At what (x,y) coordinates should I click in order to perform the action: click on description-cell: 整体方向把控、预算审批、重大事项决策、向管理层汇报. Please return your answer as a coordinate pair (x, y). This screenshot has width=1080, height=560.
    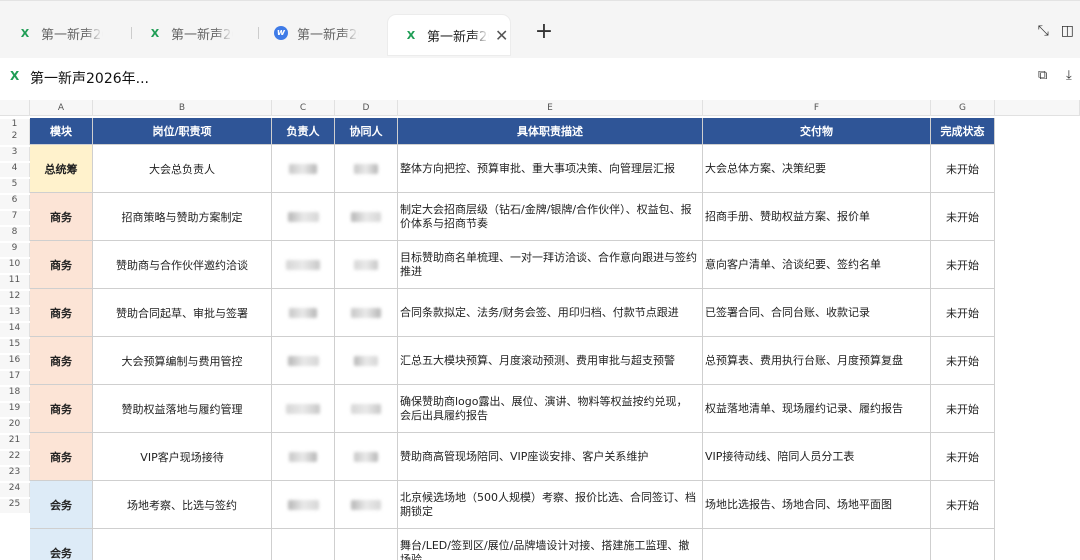
    Looking at the image, I should click on (550, 169).